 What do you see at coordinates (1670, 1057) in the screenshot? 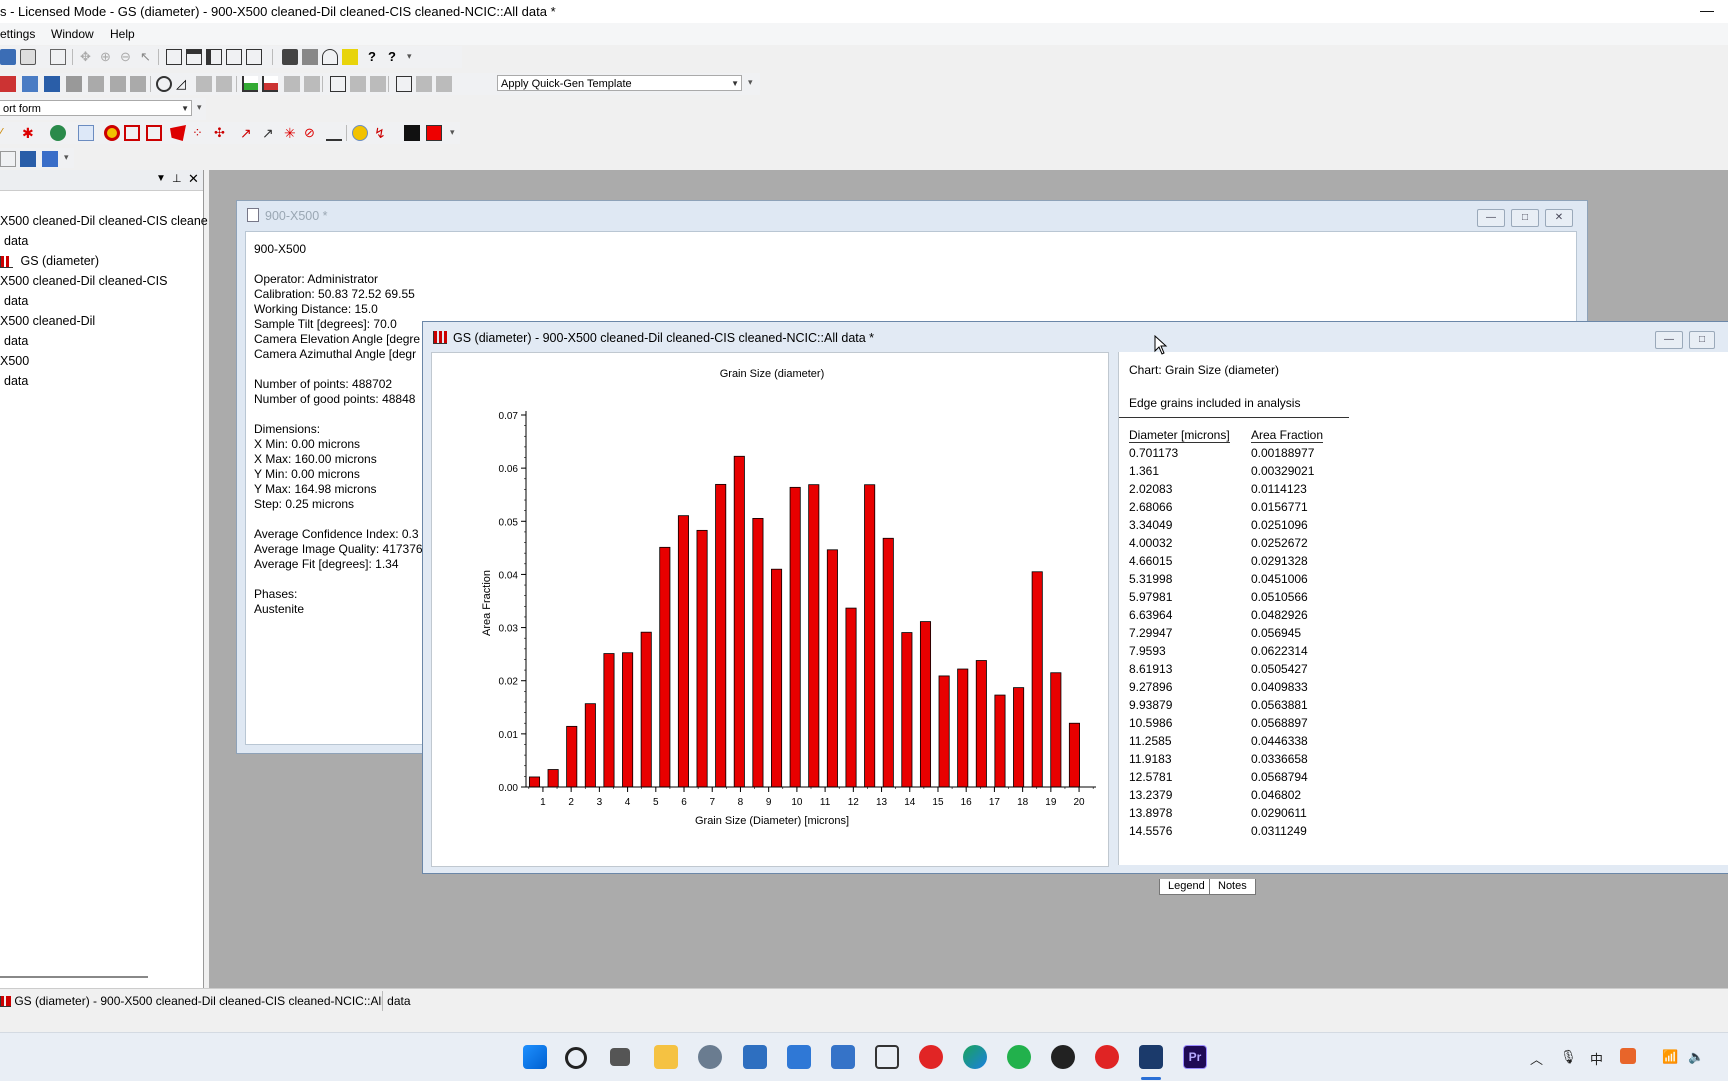
I see `wifi-icon: 📶` at bounding box center [1670, 1057].